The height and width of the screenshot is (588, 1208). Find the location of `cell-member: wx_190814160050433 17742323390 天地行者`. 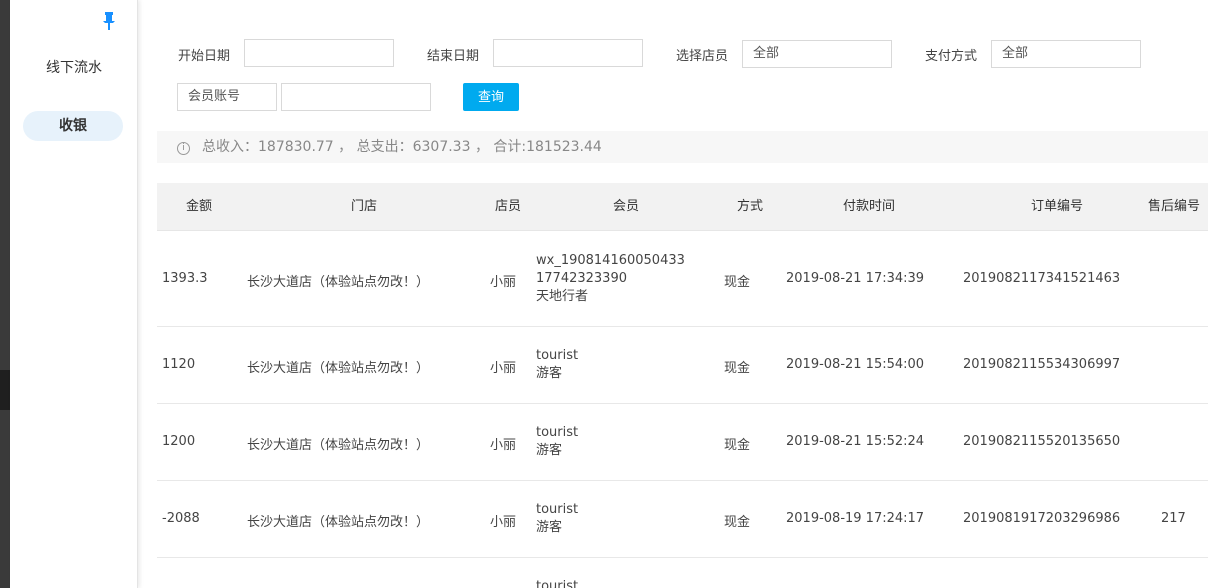

cell-member: wx_190814160050433 17742323390 天地行者 is located at coordinates (610, 279).